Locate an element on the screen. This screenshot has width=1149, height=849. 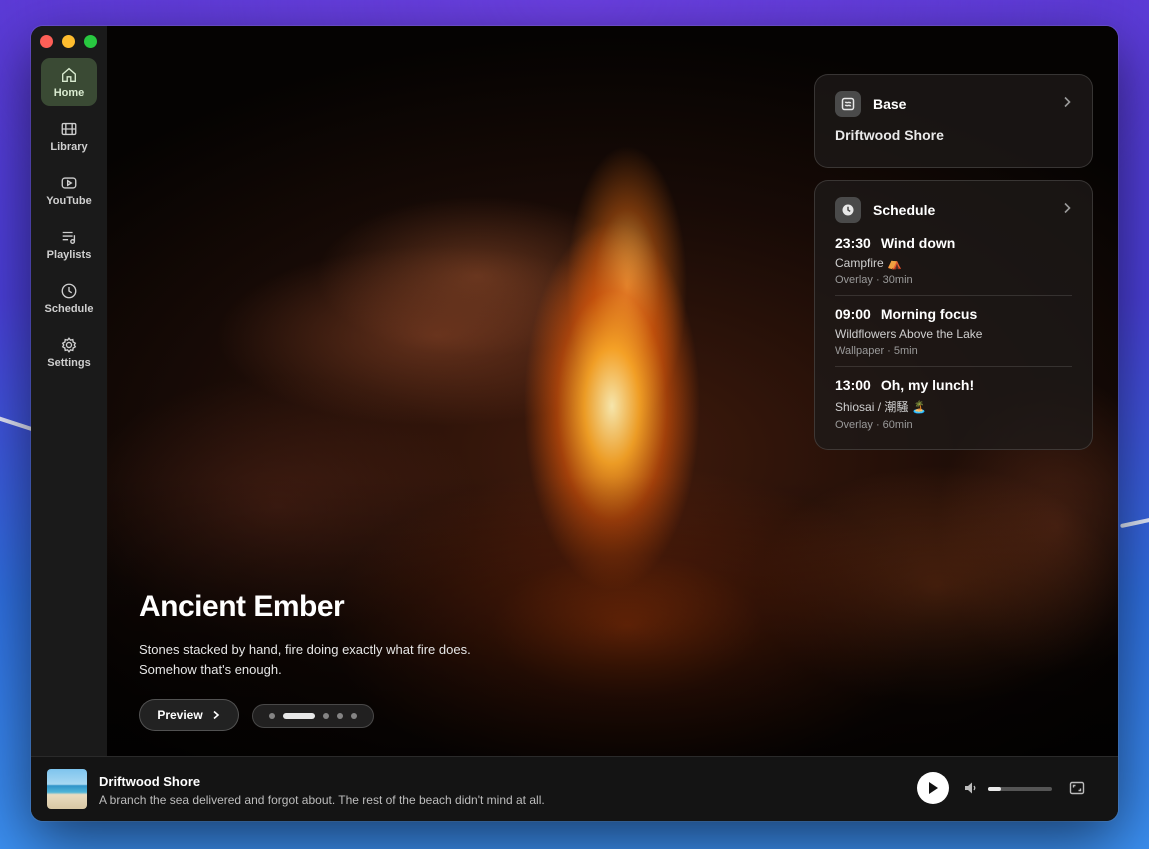
play-box-icon is located at coordinates (69, 182).